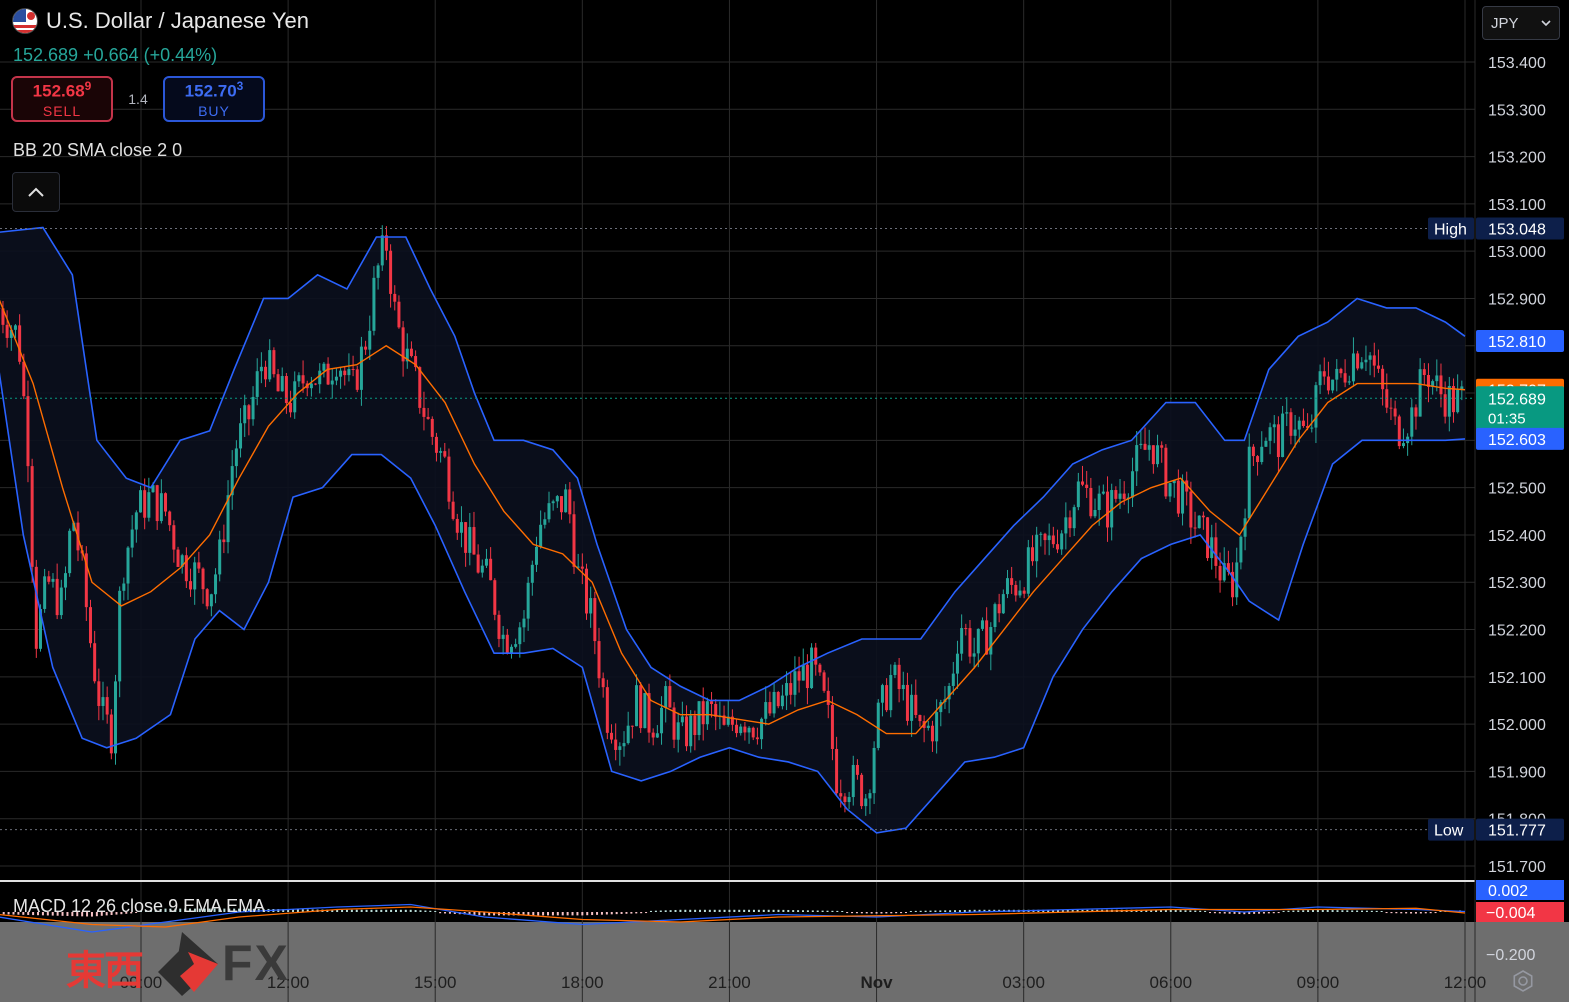 This screenshot has width=1569, height=1002. Describe the element at coordinates (97, 150) in the screenshot. I see `bollinger-indicator-label: BB 20 SMA close 2 0` at that location.